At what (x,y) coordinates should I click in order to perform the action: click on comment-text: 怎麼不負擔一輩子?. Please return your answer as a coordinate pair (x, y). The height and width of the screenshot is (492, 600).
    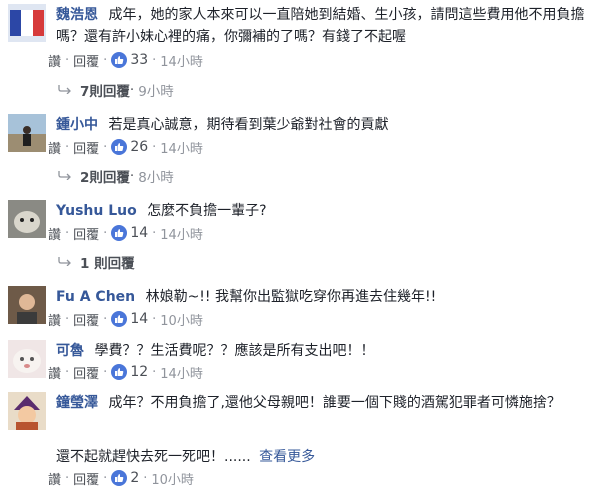
    Looking at the image, I should click on (207, 211).